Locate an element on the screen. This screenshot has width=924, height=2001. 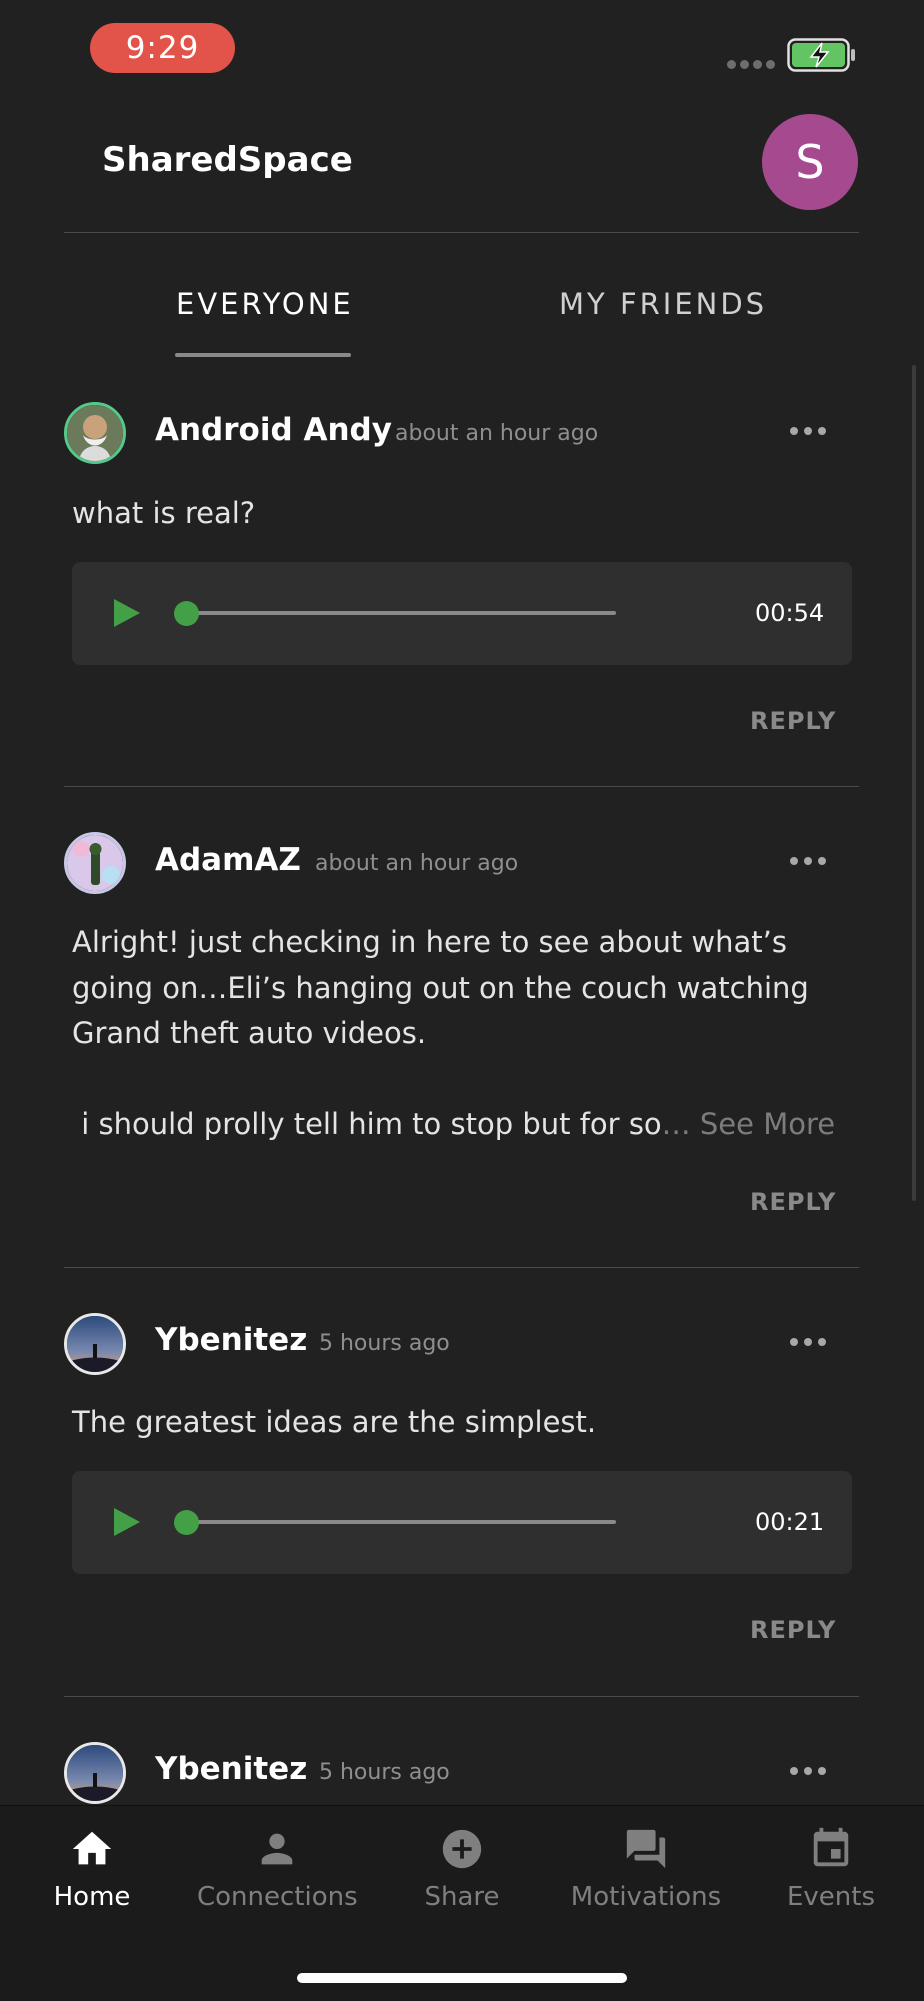
nav-label: Motivations is located at coordinates (646, 1897).